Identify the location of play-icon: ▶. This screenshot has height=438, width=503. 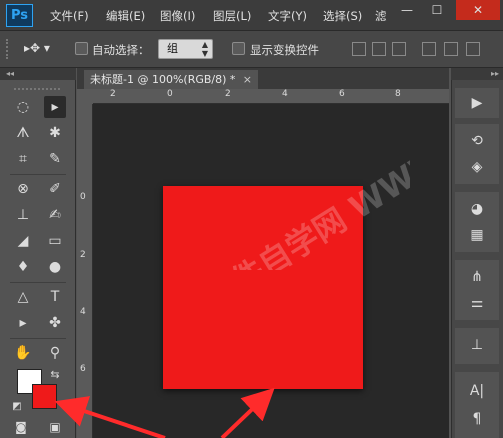
(477, 103).